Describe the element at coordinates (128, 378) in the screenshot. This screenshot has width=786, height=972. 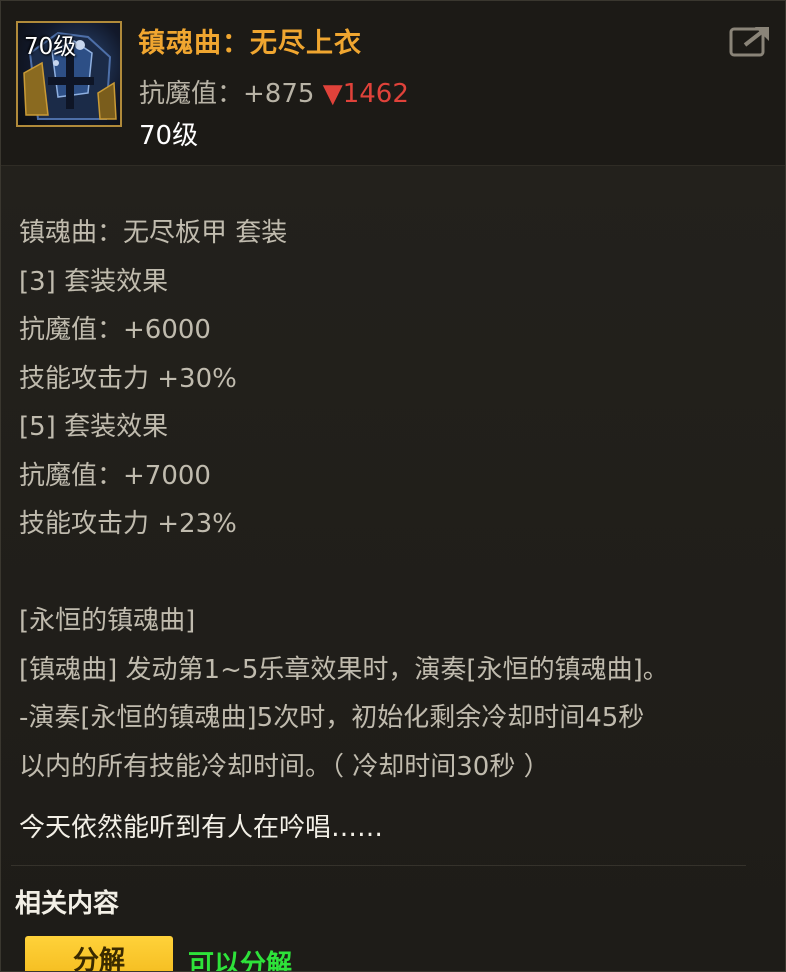
I see `description-line: 技能攻击力 +30%` at that location.